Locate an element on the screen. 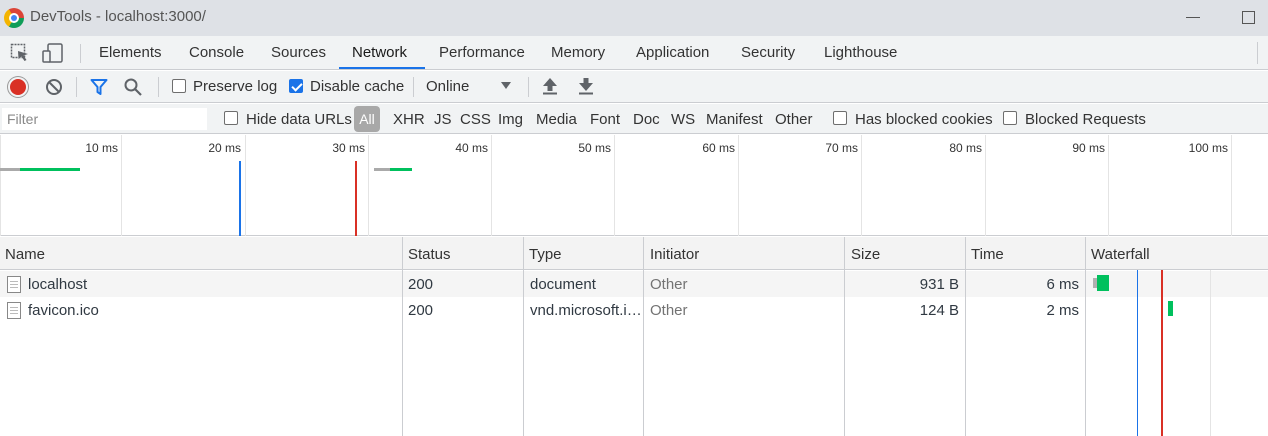  title-bar: DevTools - localhost:3000/ is located at coordinates (634, 18).